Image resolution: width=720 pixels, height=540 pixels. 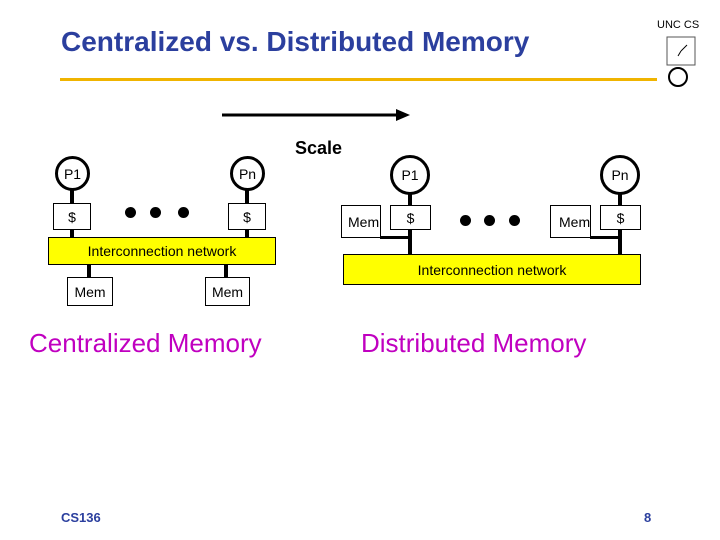 What do you see at coordinates (145, 343) in the screenshot?
I see `centralized-memory-label: Centralized Memory` at bounding box center [145, 343].